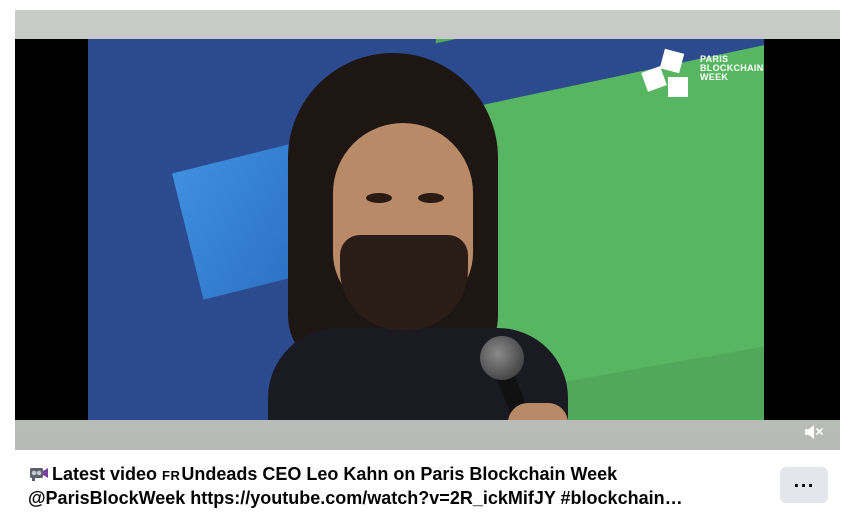  I want to click on video-camera-icon, so click(39, 474).